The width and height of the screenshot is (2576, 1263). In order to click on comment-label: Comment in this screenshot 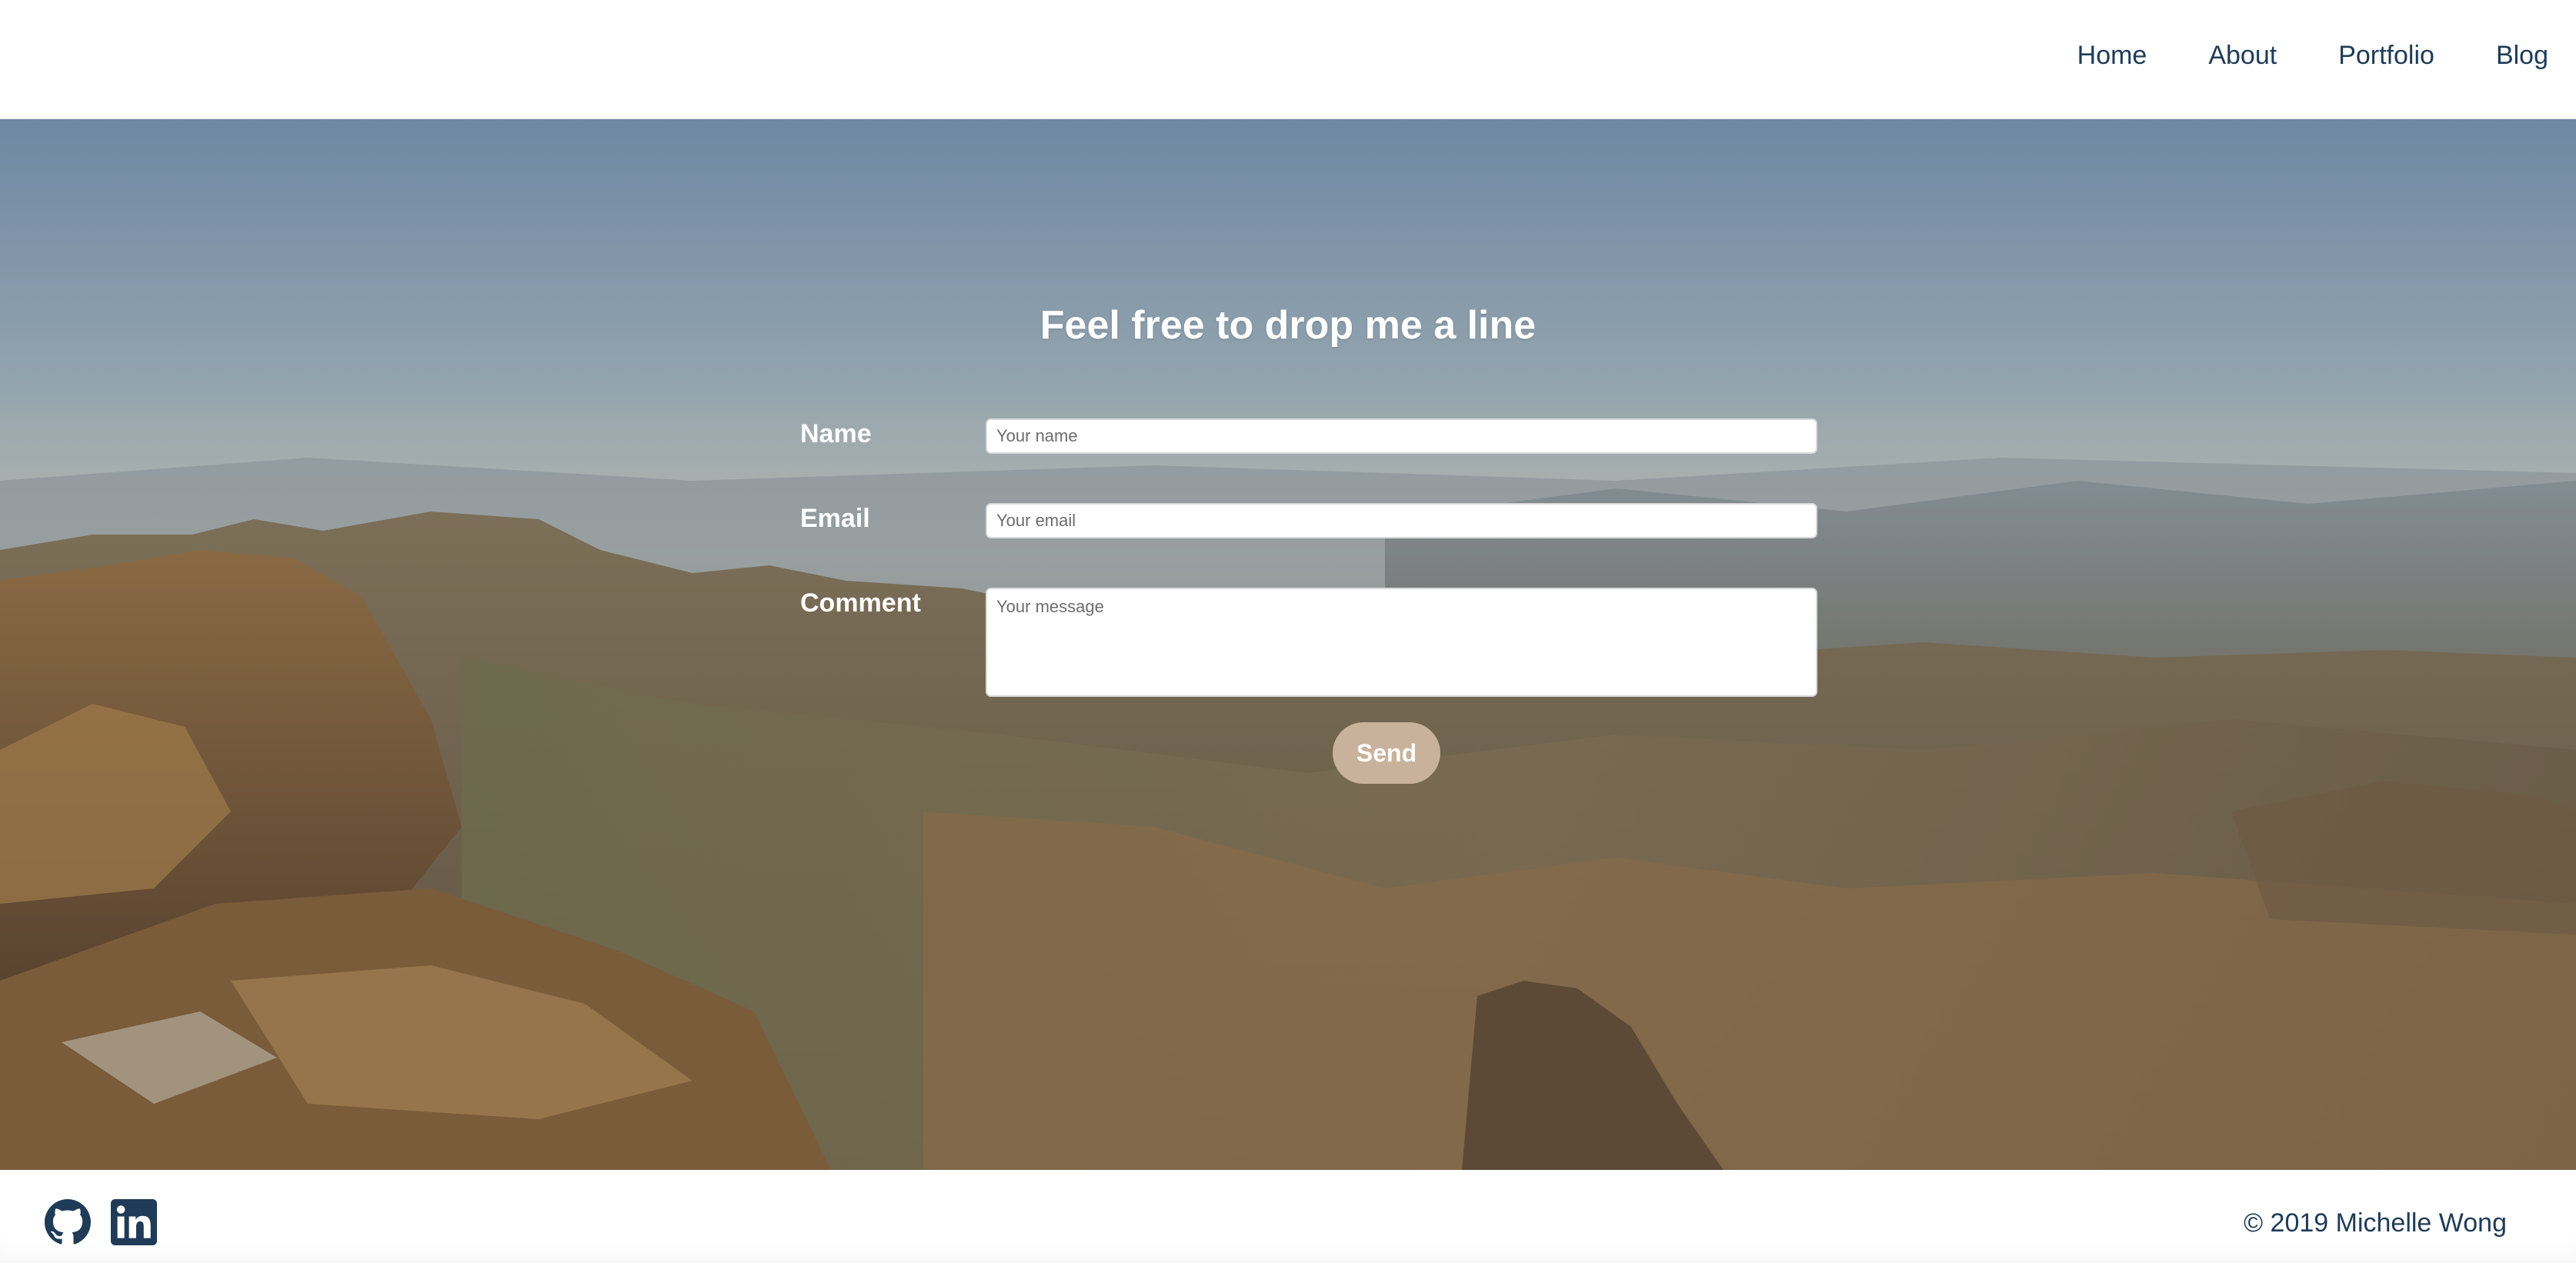, I will do `click(860, 603)`.